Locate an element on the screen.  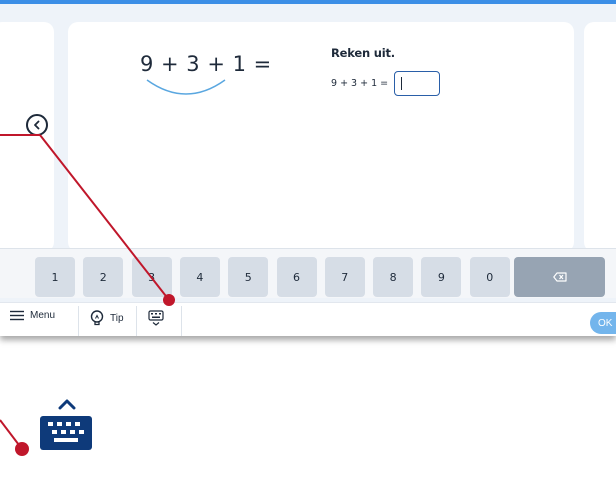
callout-line is located at coordinates (11, 434).